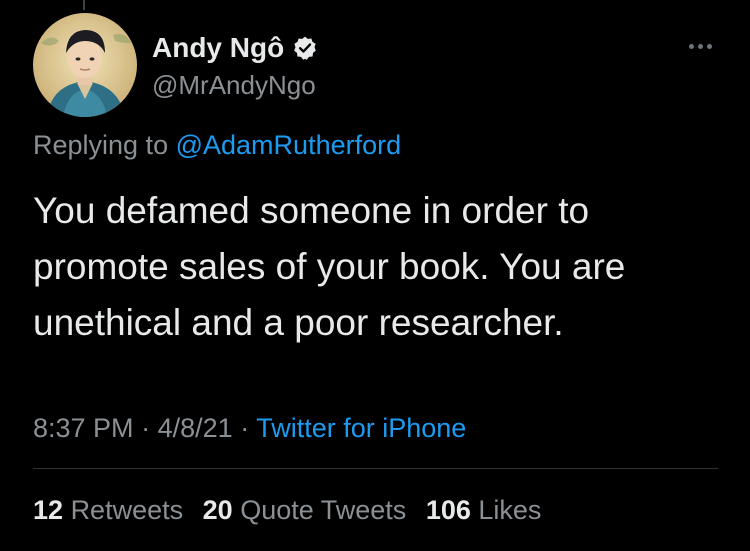 Image resolution: width=750 pixels, height=551 pixels. I want to click on user-handle: @MrAndyNgo, so click(234, 85).